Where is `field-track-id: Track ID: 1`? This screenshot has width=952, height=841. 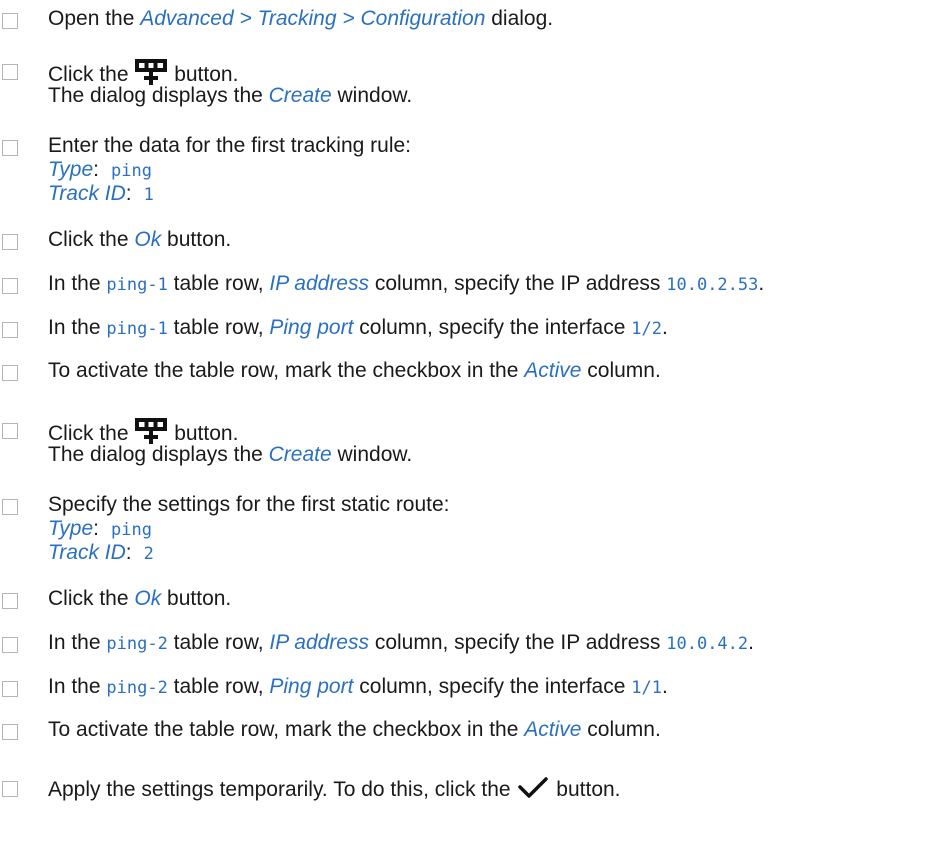
field-track-id: Track ID: 1 is located at coordinates (101, 193).